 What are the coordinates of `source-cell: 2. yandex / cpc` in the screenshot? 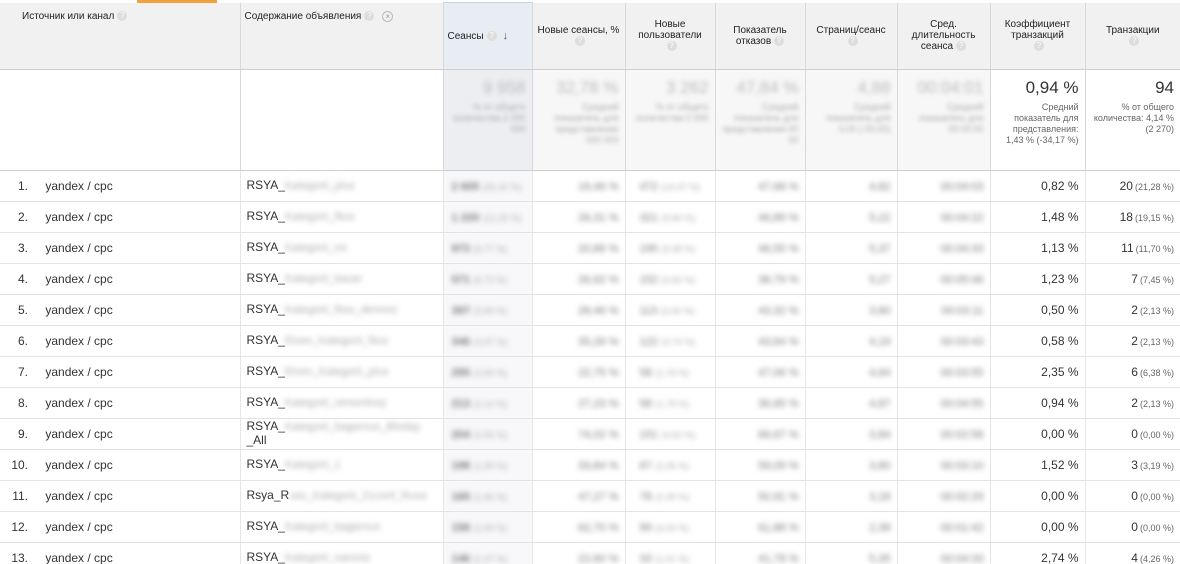 It's located at (120, 217).